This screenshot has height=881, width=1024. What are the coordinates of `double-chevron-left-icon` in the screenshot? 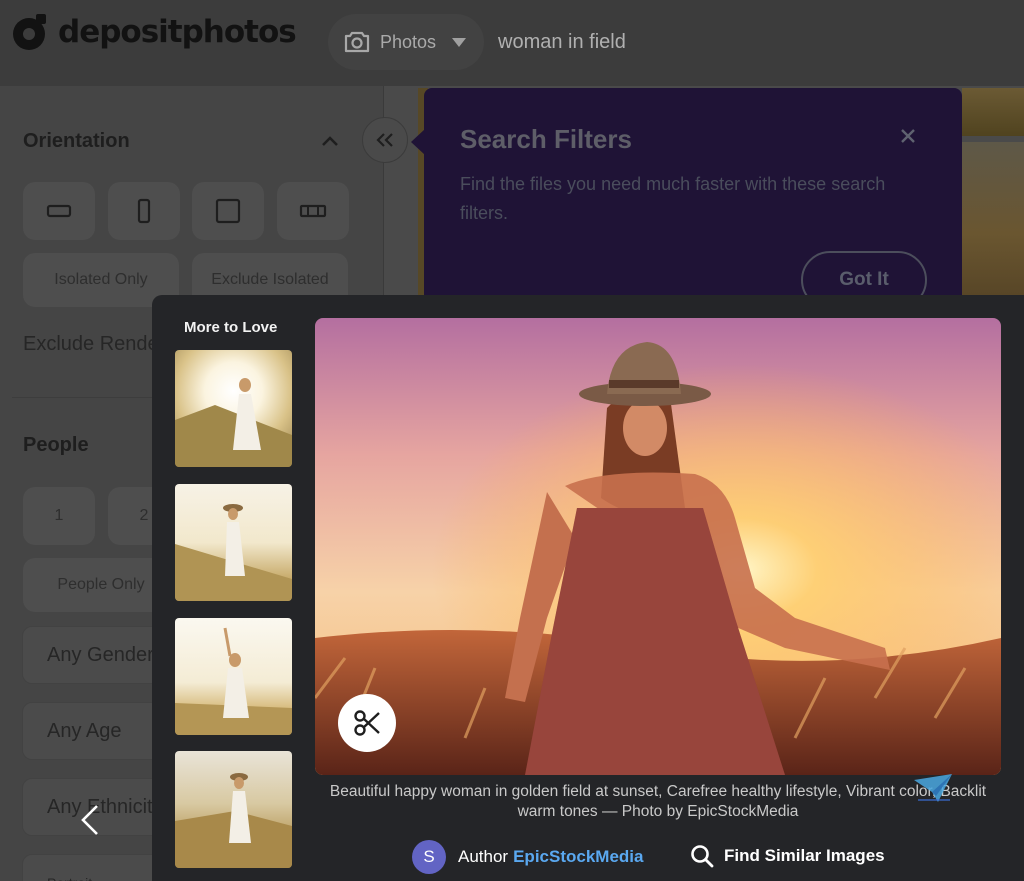 It's located at (384, 140).